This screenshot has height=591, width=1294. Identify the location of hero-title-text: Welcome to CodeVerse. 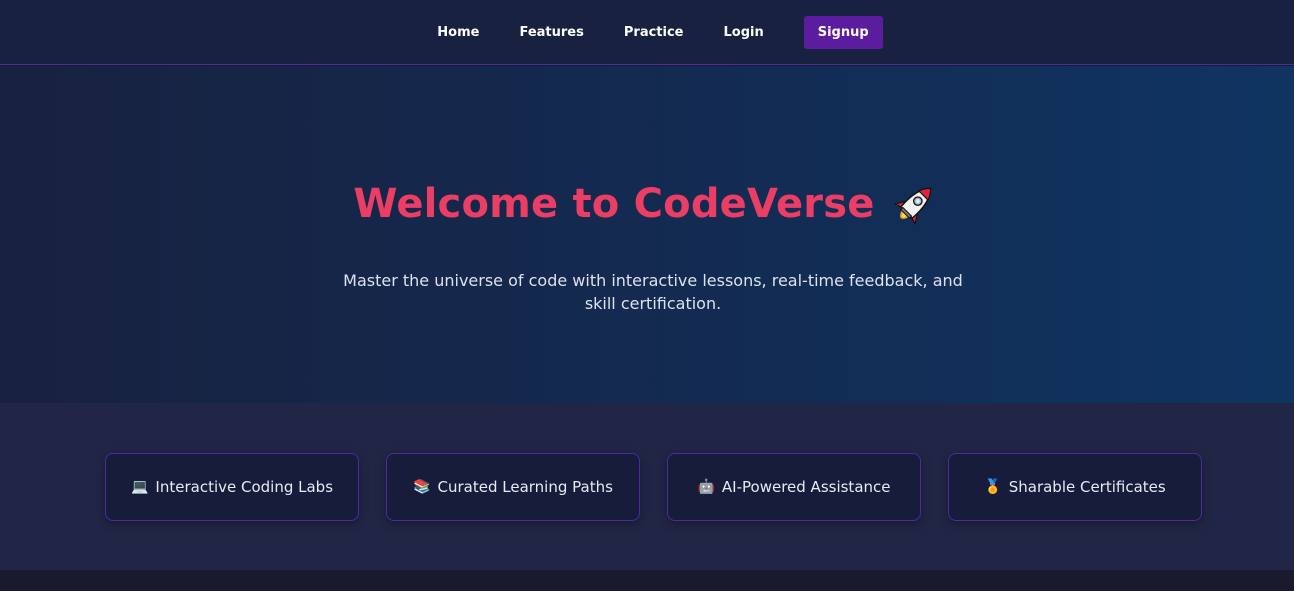
(614, 204).